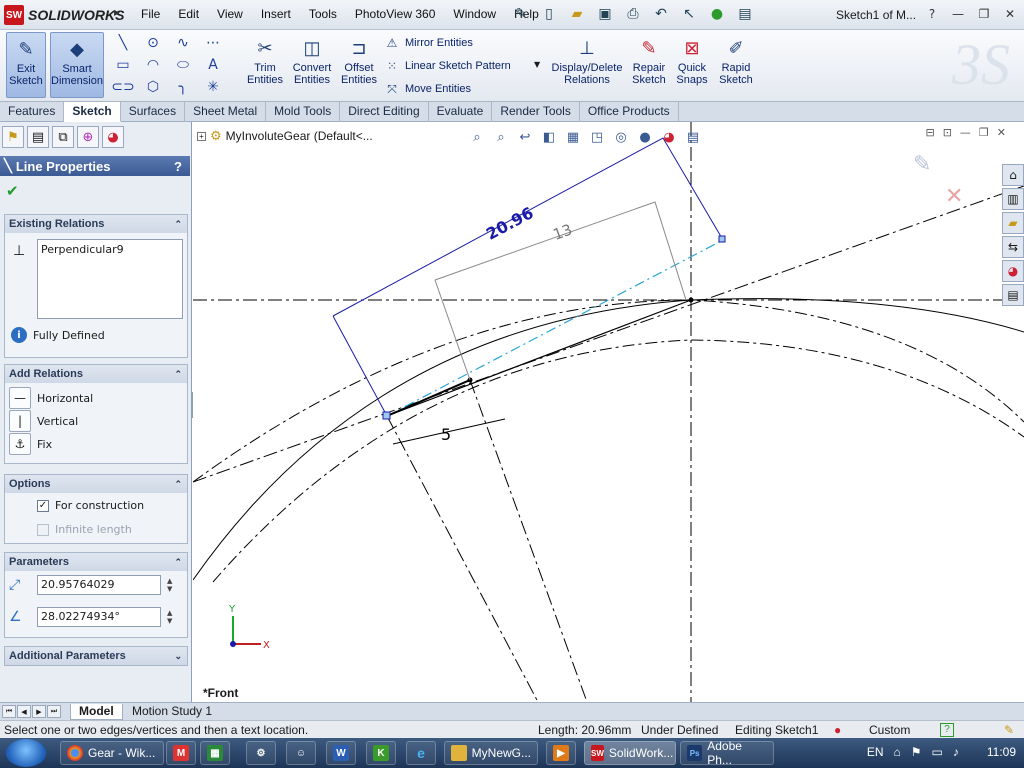 The height and width of the screenshot is (768, 1024). I want to click on circle-tool-icon: ⊙, so click(153, 43).